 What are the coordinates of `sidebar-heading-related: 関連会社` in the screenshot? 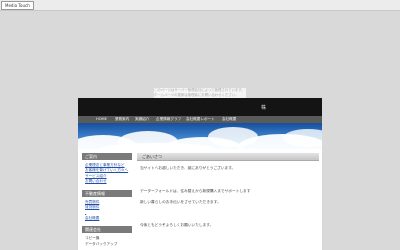 It's located at (107, 230).